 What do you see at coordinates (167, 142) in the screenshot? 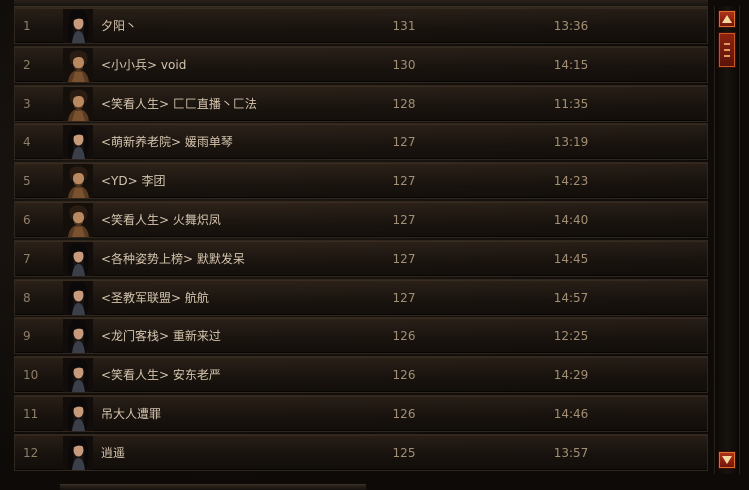
I see `player-name: <萌新养老院> 媛雨单琴` at bounding box center [167, 142].